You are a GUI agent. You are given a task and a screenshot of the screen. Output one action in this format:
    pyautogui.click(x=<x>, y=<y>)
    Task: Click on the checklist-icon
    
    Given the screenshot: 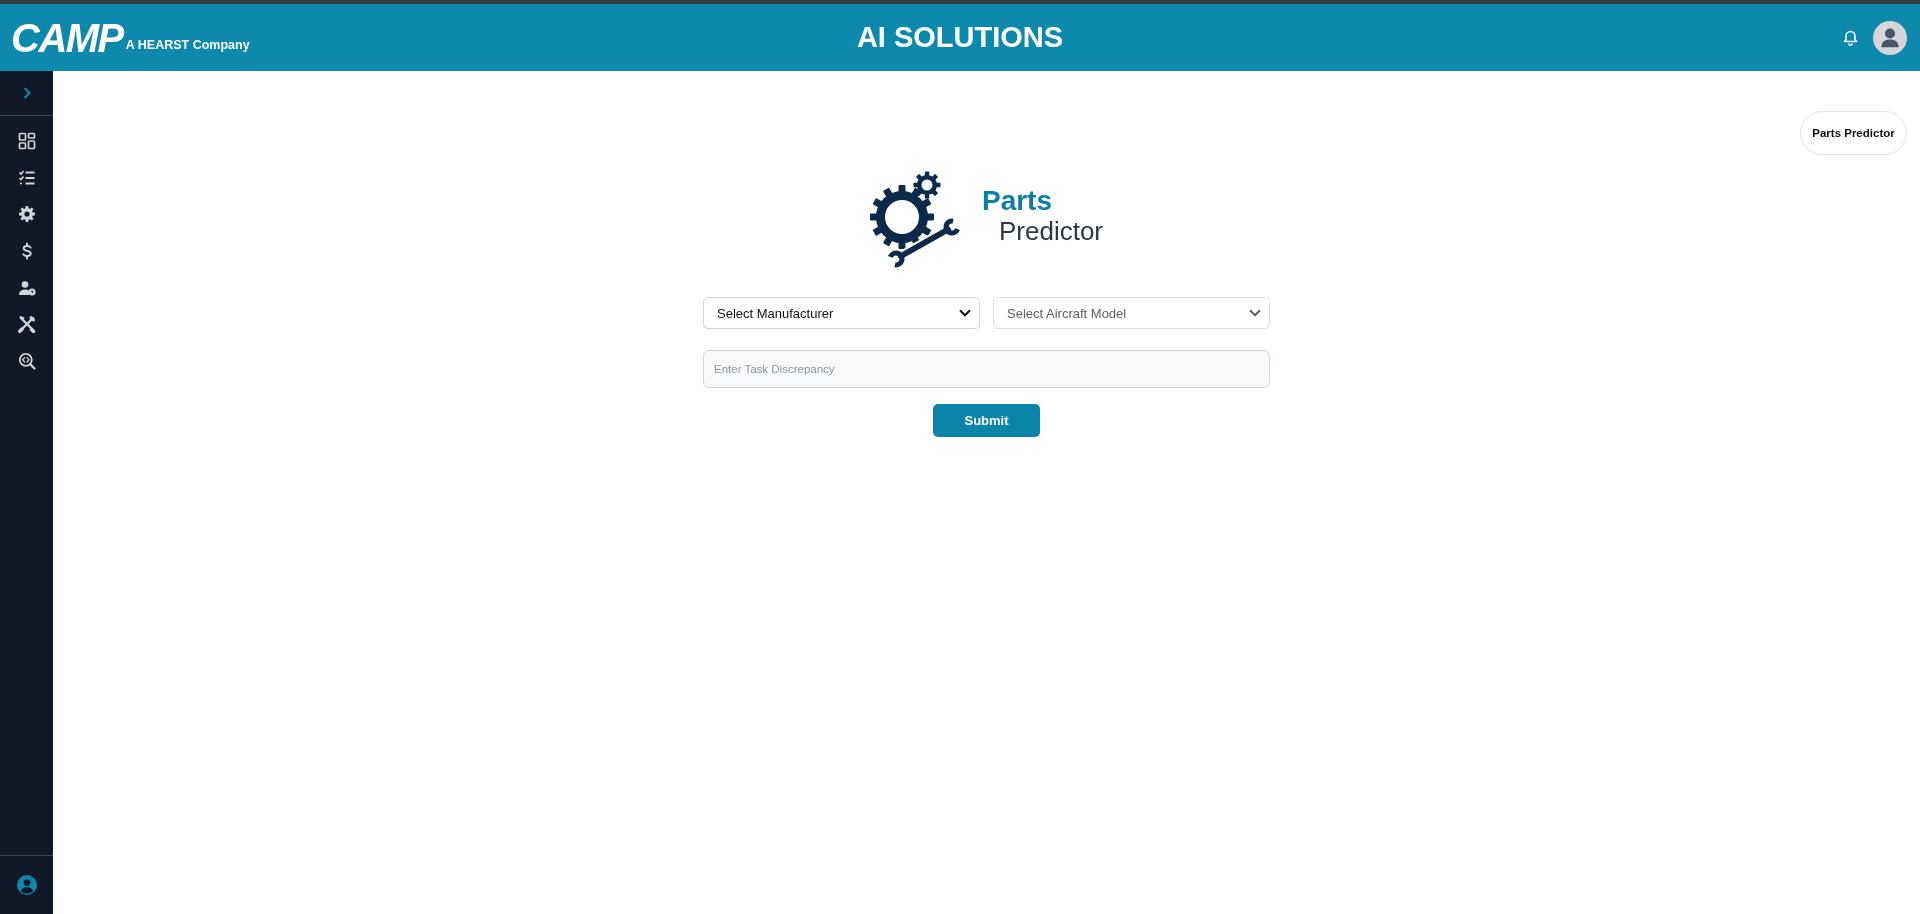 What is the action you would take?
    pyautogui.click(x=26, y=177)
    